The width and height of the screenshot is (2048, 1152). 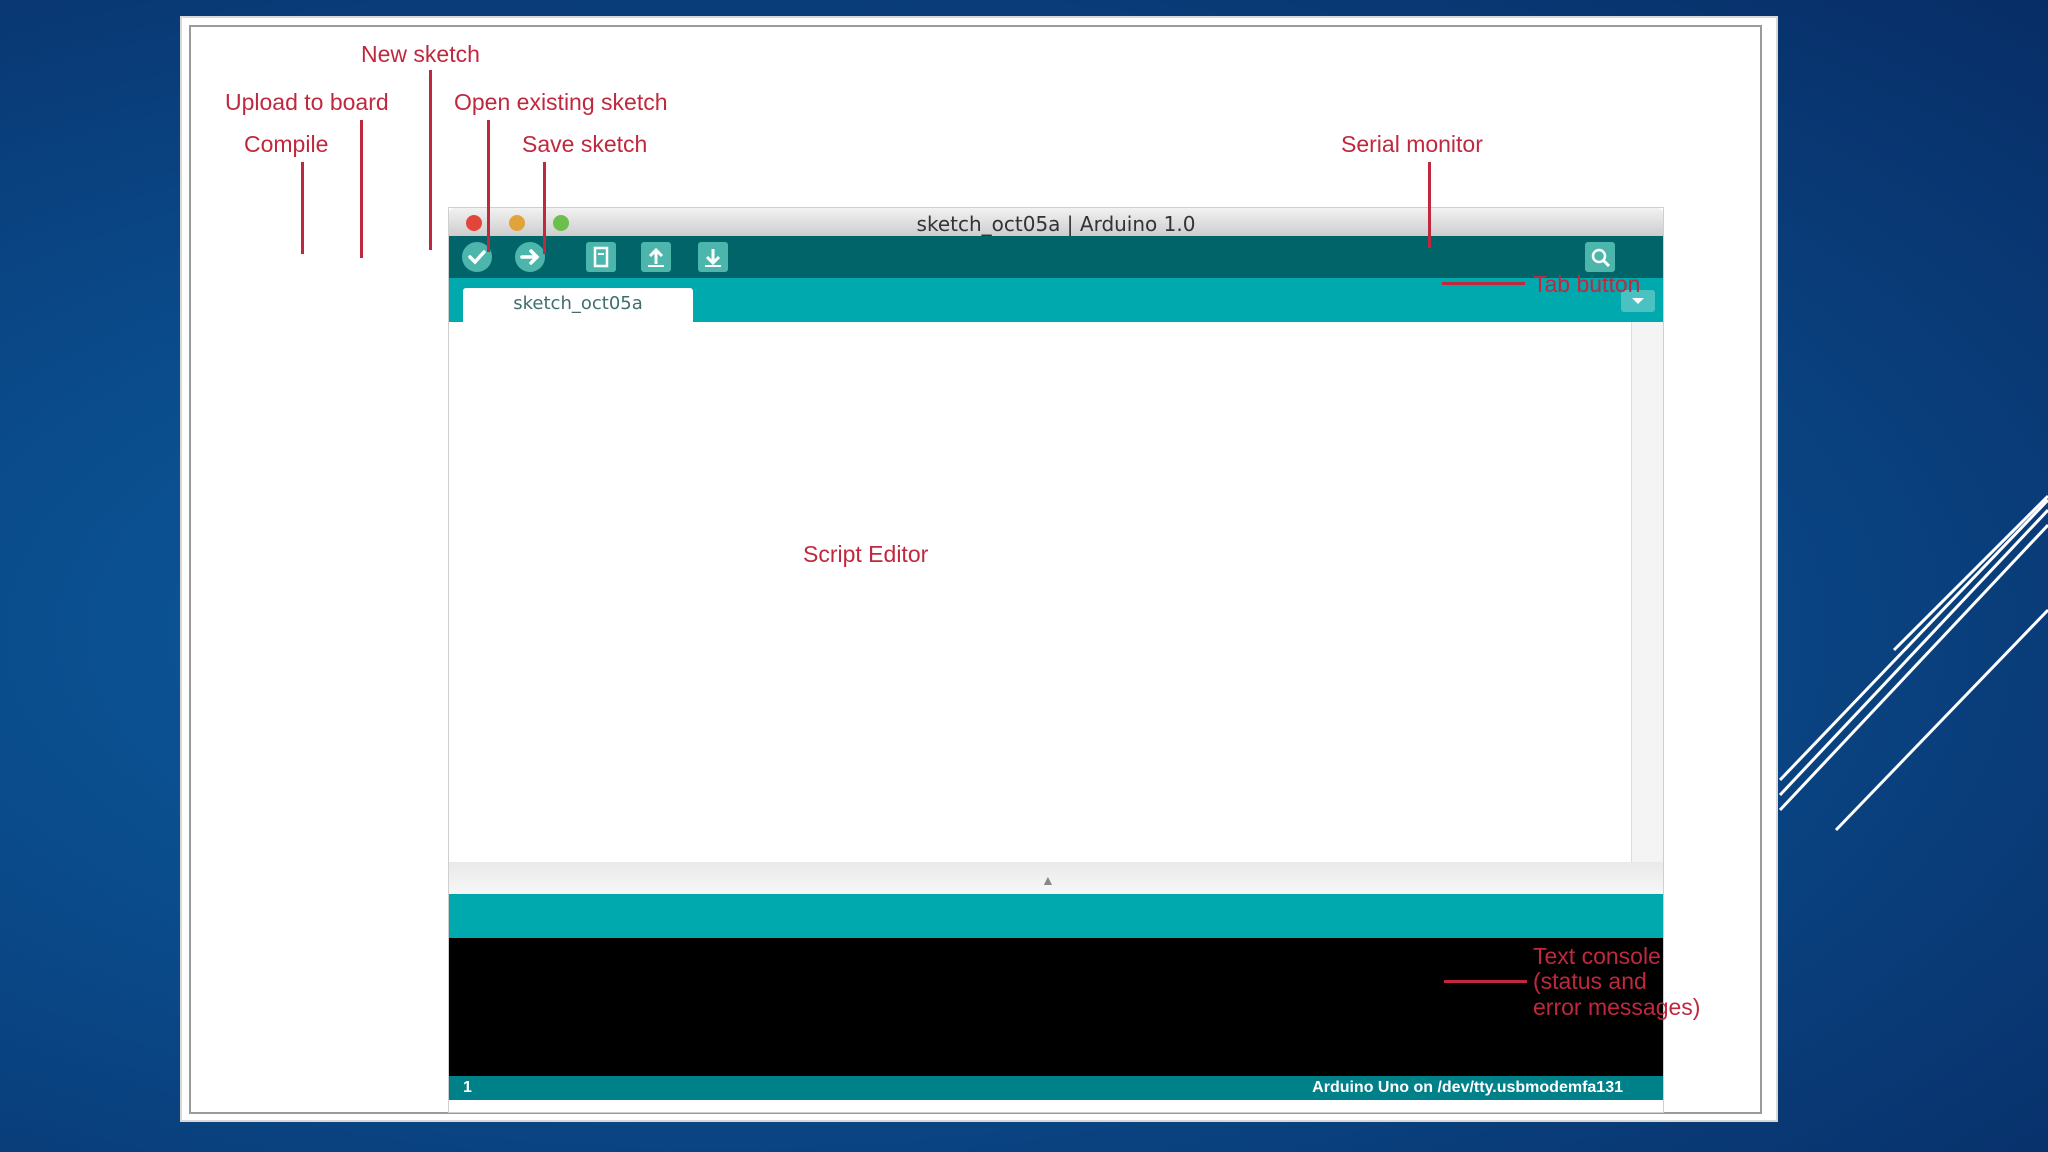 What do you see at coordinates (1056, 1007) in the screenshot?
I see `text-console` at bounding box center [1056, 1007].